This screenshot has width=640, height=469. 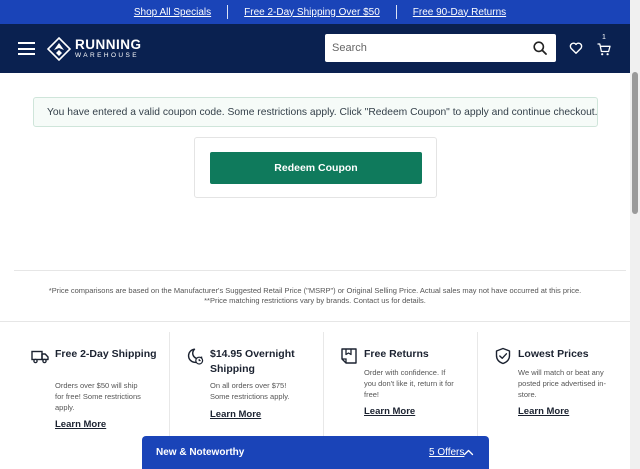 I want to click on section-divider, so click(x=320, y=270).